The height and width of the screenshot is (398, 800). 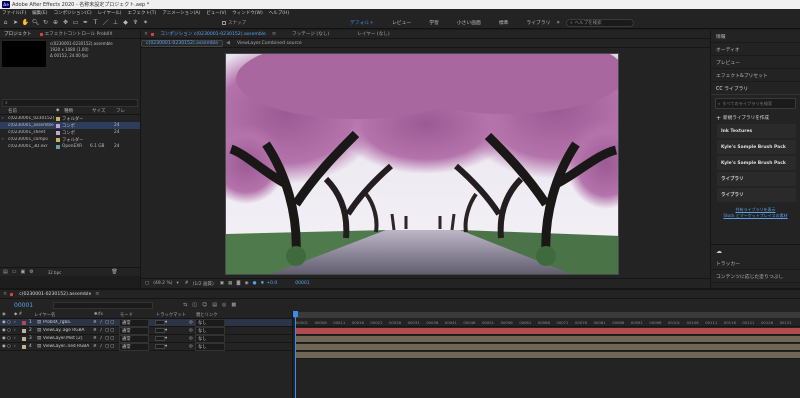 I want to click on col-track-matte: トラックマット, so click(x=176, y=315).